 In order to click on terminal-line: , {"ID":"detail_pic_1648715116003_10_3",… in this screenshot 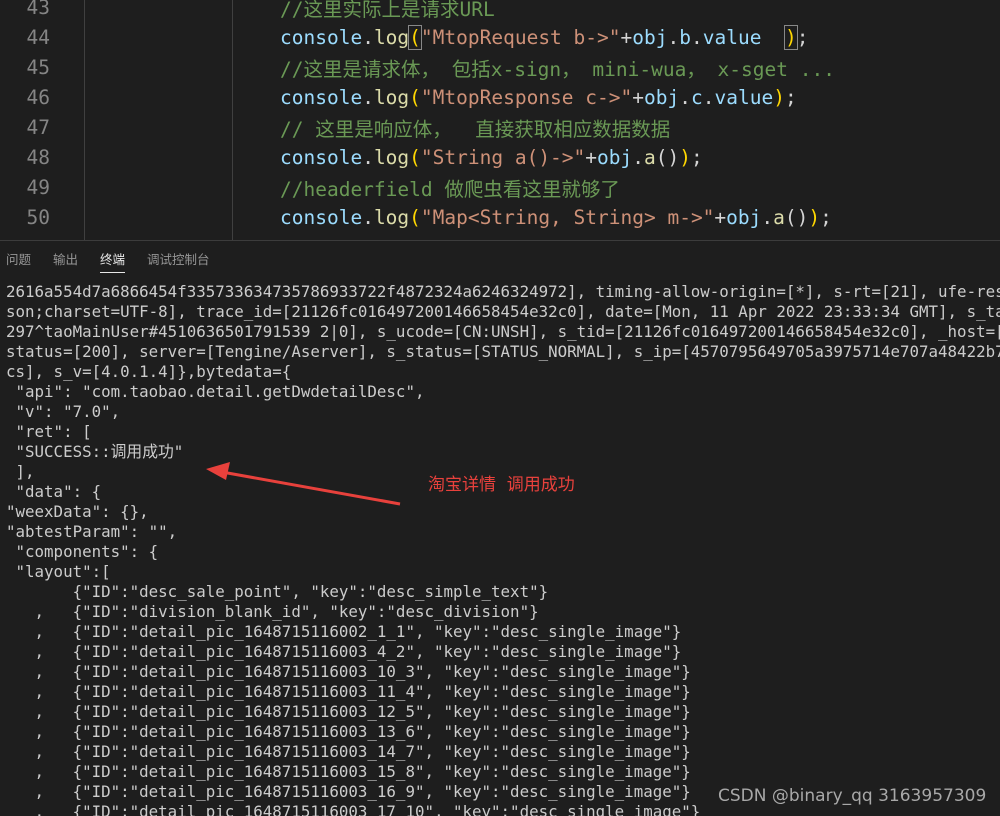, I will do `click(348, 671)`.